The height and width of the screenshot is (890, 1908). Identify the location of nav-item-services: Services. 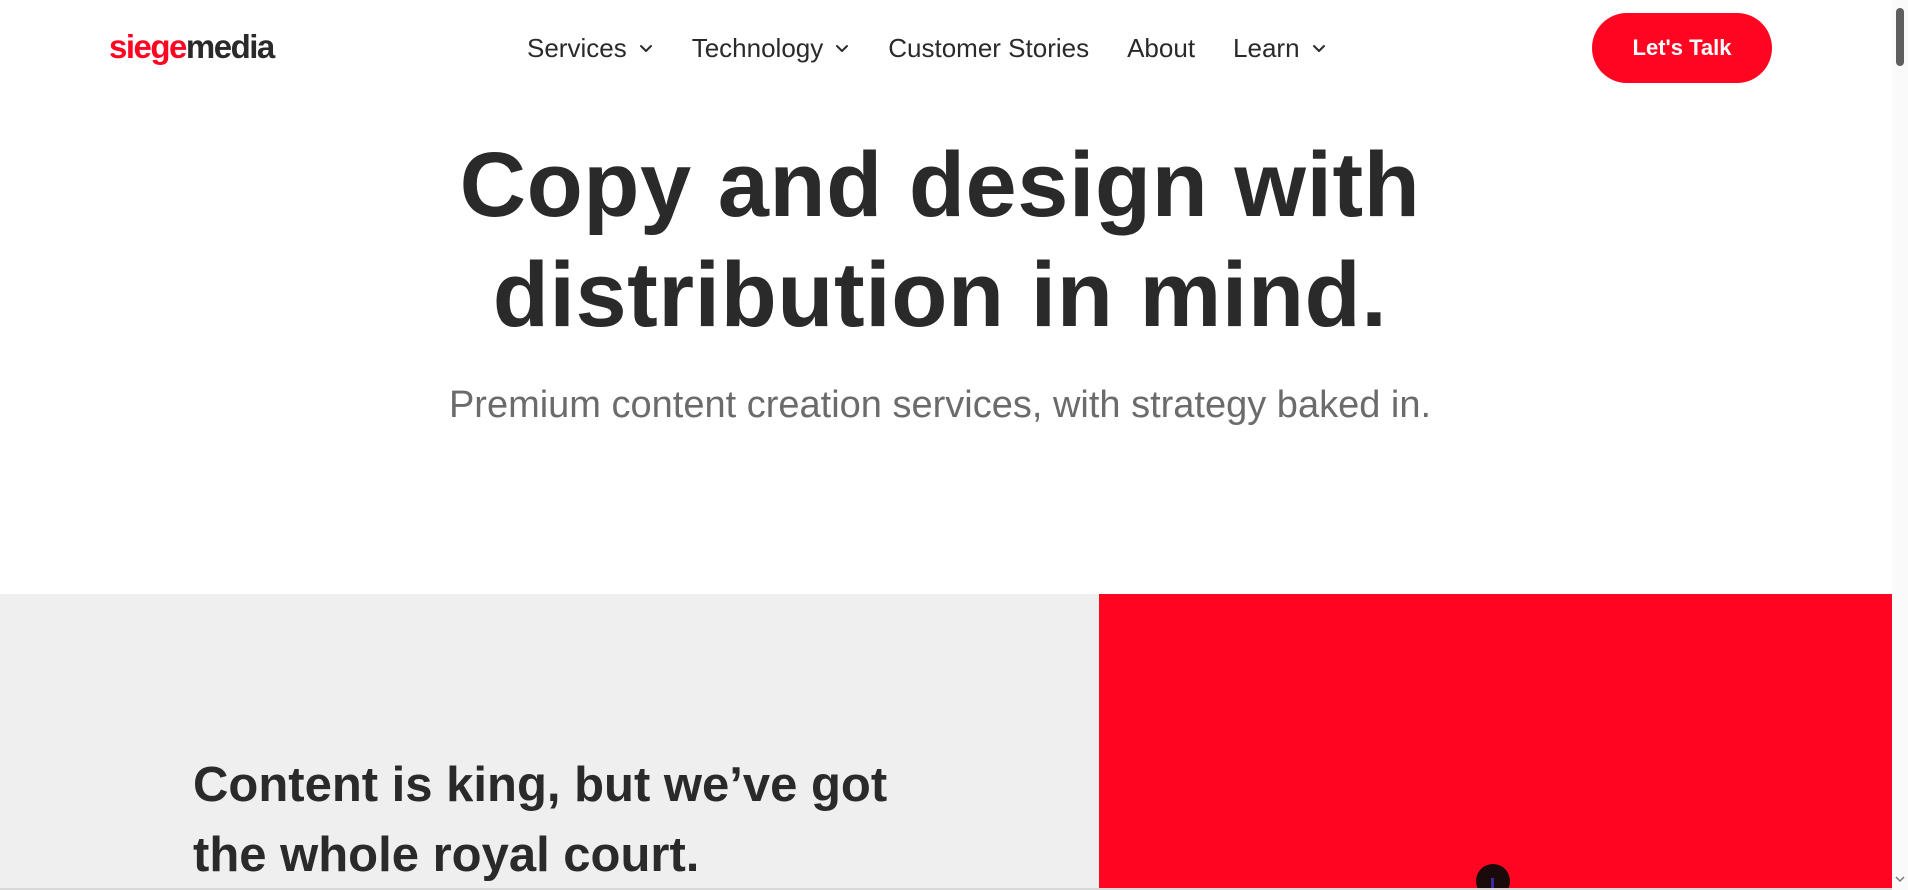
(590, 48).